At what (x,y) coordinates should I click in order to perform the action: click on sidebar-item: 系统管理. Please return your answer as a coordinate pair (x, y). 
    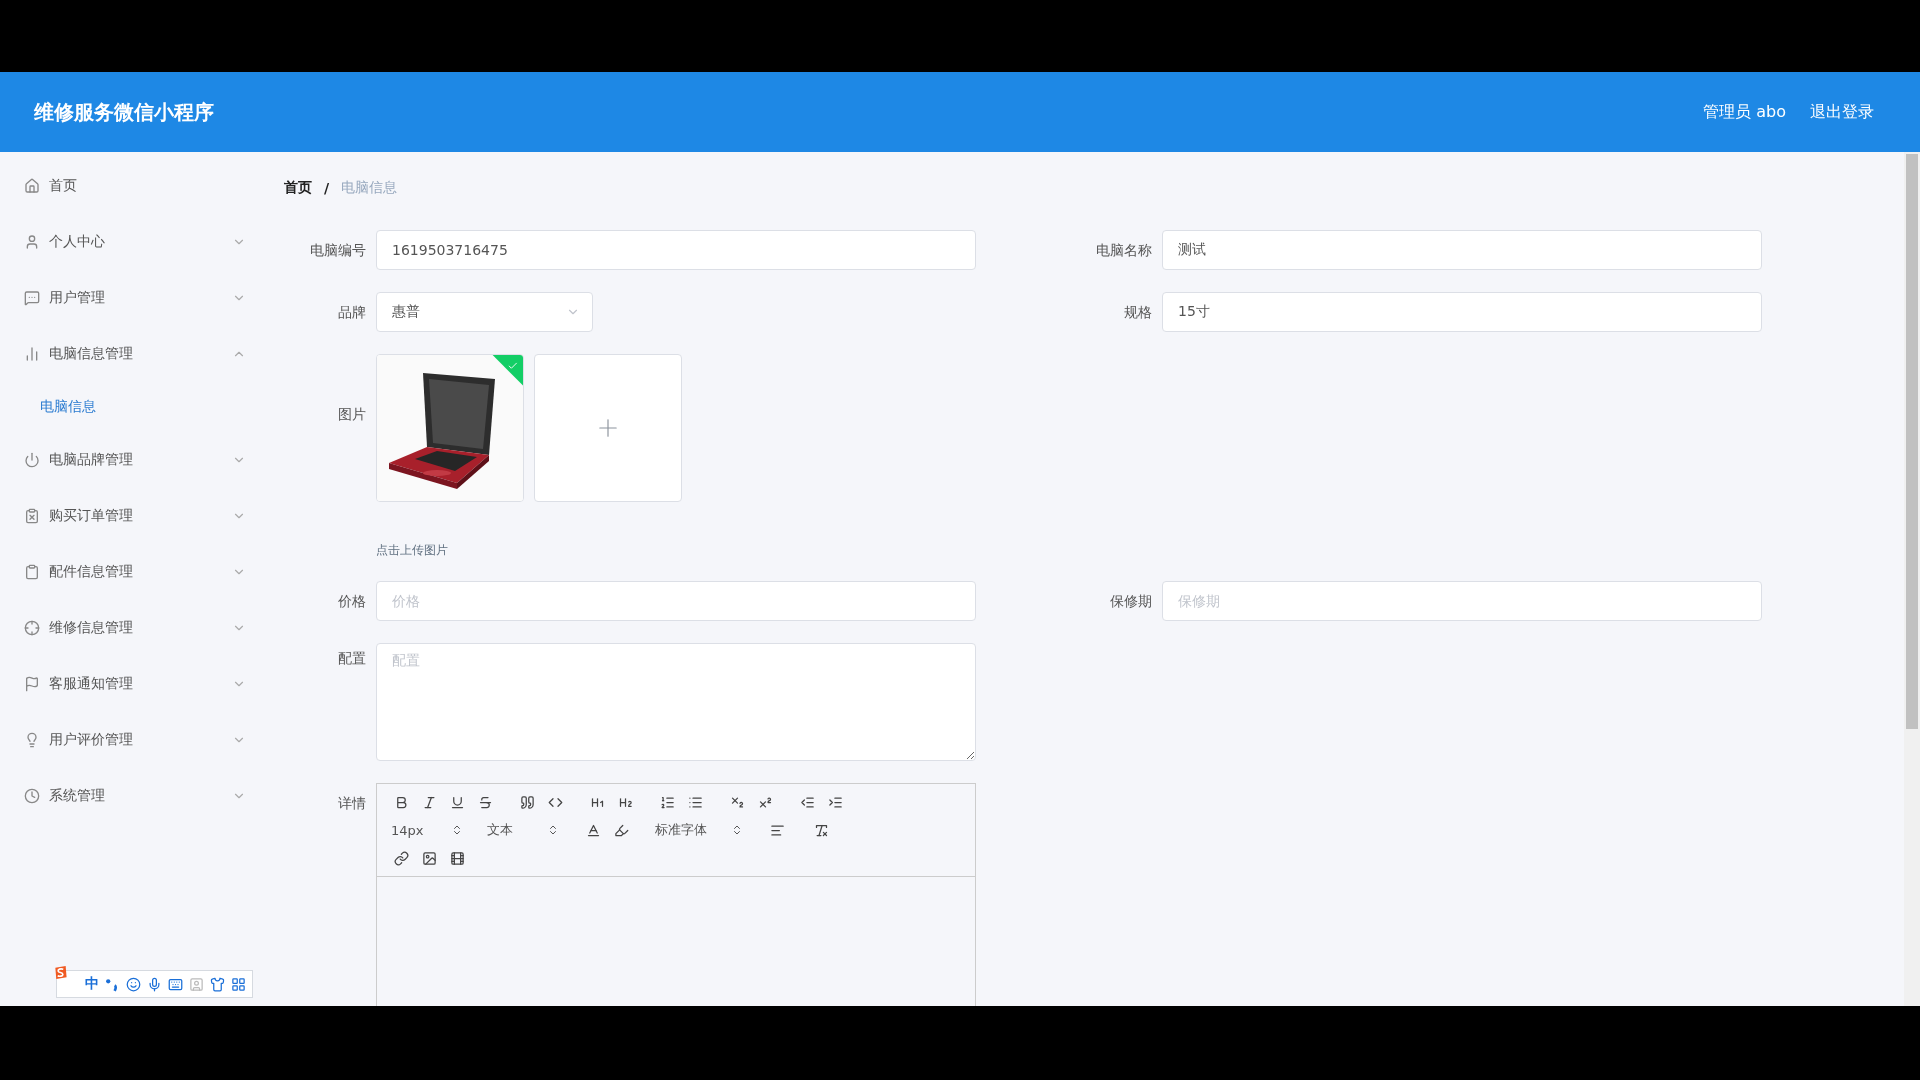
    Looking at the image, I should click on (135, 796).